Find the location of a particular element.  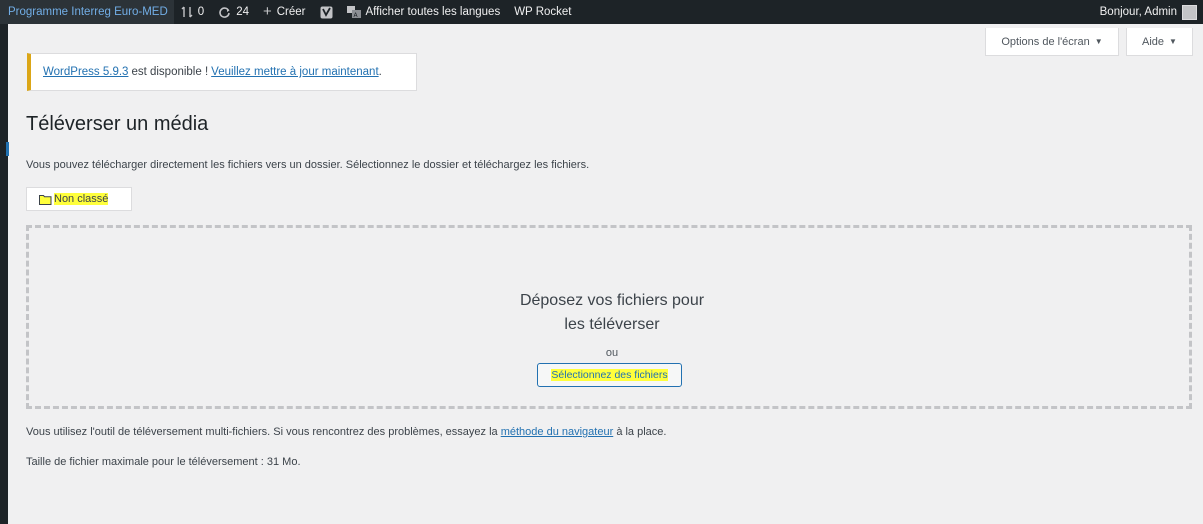

updates-menu: 24 is located at coordinates (233, 12).